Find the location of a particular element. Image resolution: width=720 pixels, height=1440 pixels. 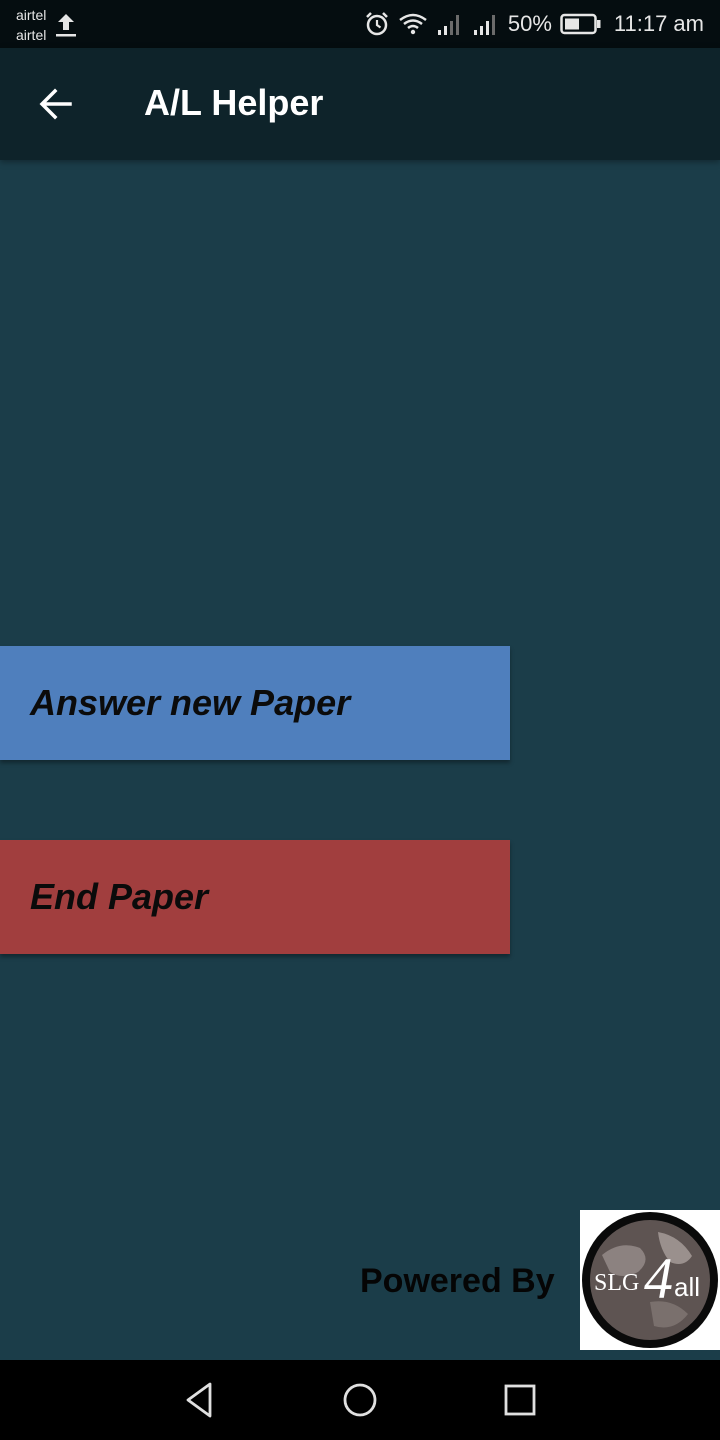

carrier-1: airtel is located at coordinates (31, 15).